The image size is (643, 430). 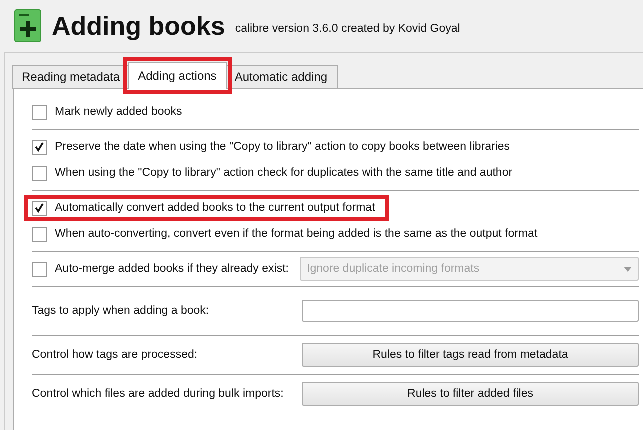 What do you see at coordinates (284, 173) in the screenshot?
I see `checkbox-label: When using the "Copy to library" action check for duplicates with the same title and author` at bounding box center [284, 173].